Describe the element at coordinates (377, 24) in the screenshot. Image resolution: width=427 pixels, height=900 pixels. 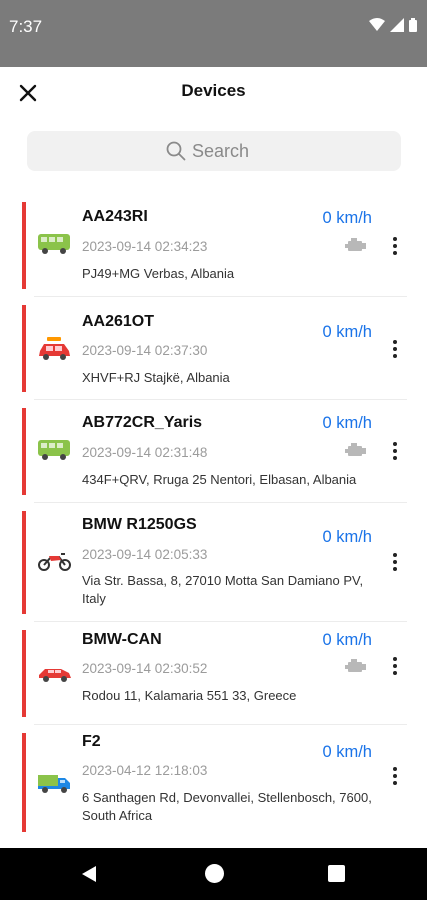
I see `wifi-icon` at that location.